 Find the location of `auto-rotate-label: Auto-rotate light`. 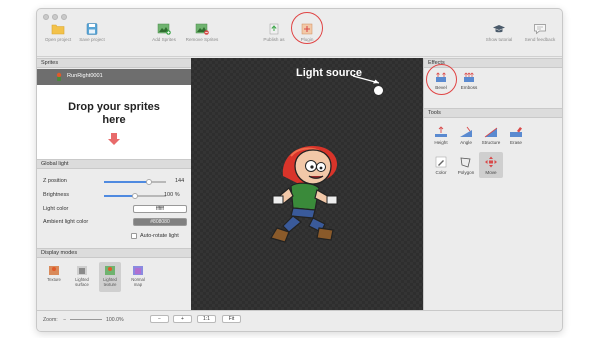

auto-rotate-label: Auto-rotate light is located at coordinates (159, 236).